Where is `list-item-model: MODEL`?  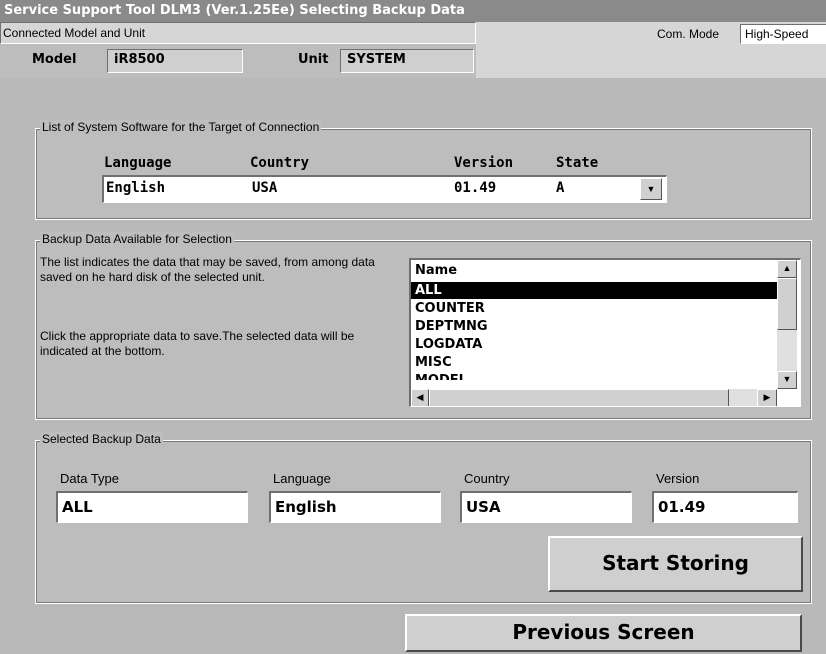
list-item-model: MODEL is located at coordinates (439, 376).